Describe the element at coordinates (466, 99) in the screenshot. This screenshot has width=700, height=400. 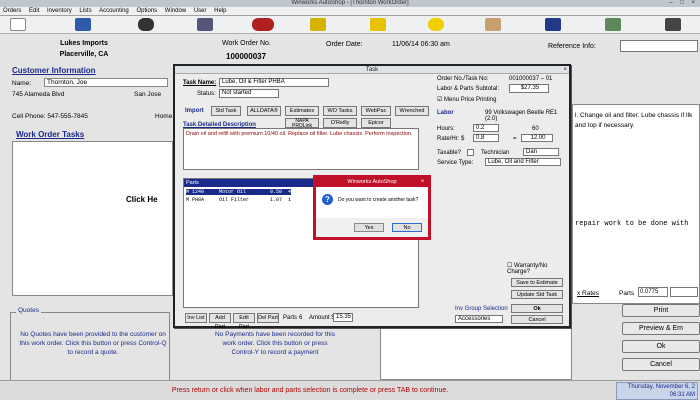
I see `menu-pricing-checkbox: ☑ Menu Price Printing` at that location.